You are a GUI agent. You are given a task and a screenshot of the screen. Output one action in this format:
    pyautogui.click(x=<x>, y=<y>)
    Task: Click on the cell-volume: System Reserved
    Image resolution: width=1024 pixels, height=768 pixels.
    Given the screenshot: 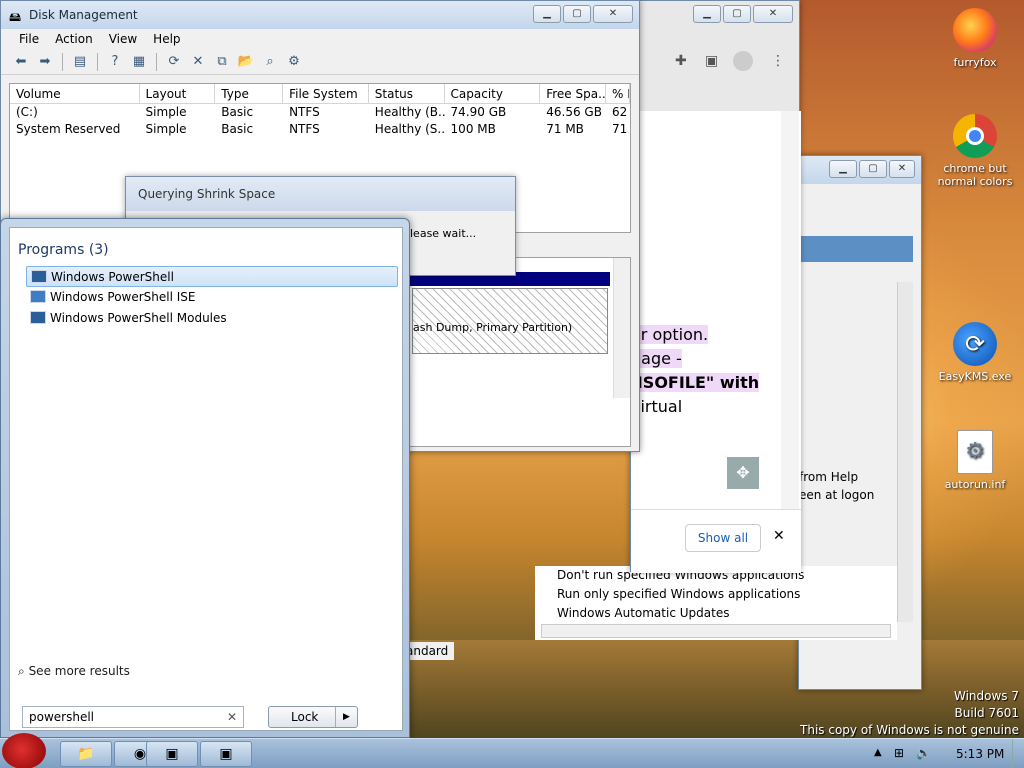 What is the action you would take?
    pyautogui.click(x=68, y=129)
    